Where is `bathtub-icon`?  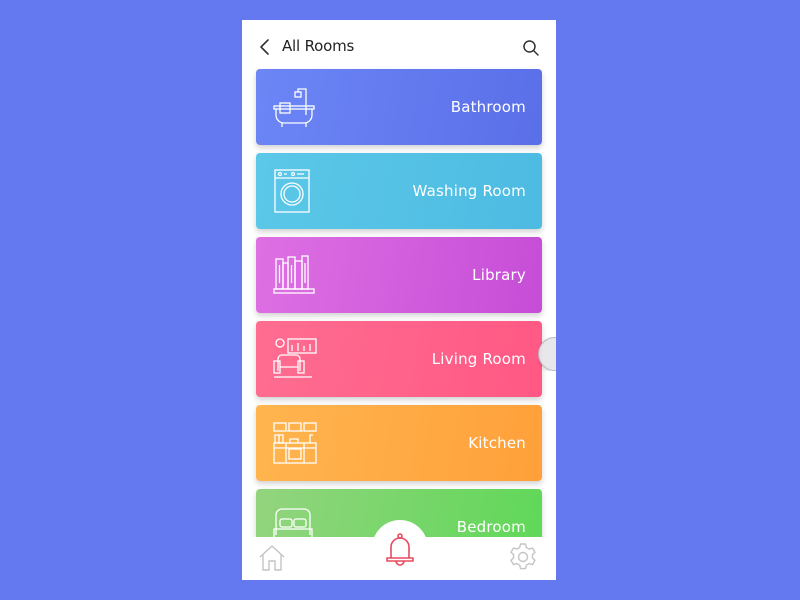
bathtub-icon is located at coordinates (294, 107).